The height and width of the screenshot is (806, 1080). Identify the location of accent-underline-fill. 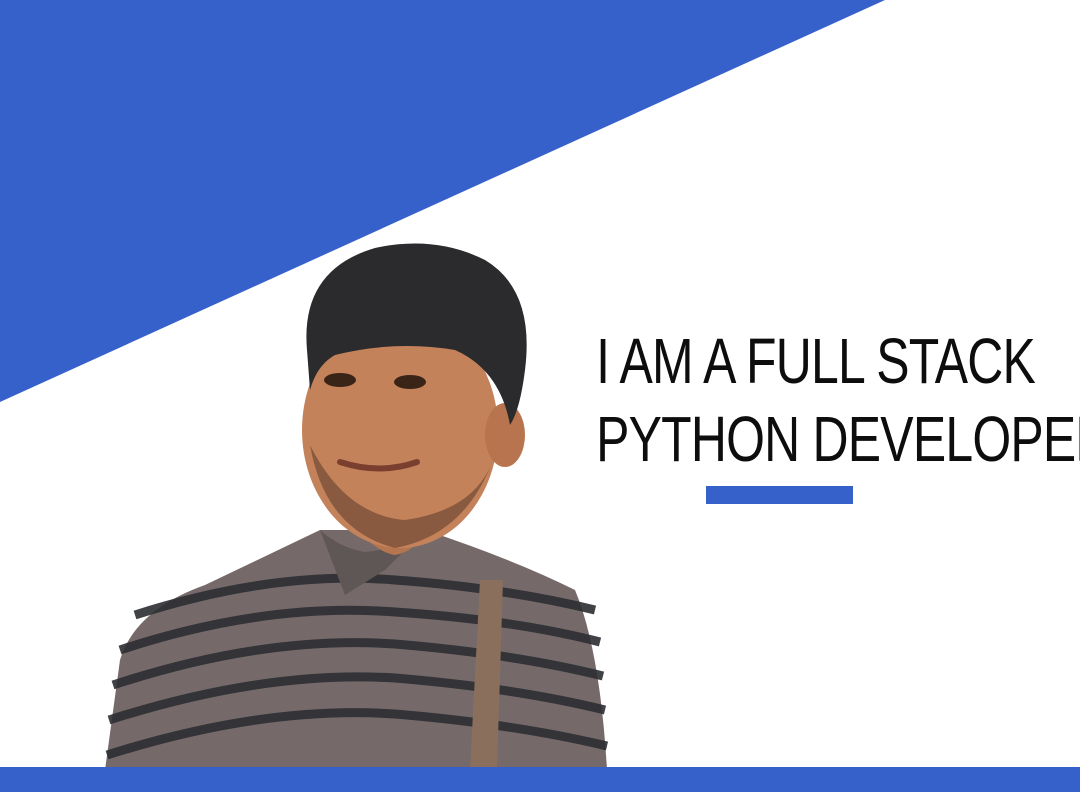
(779, 495).